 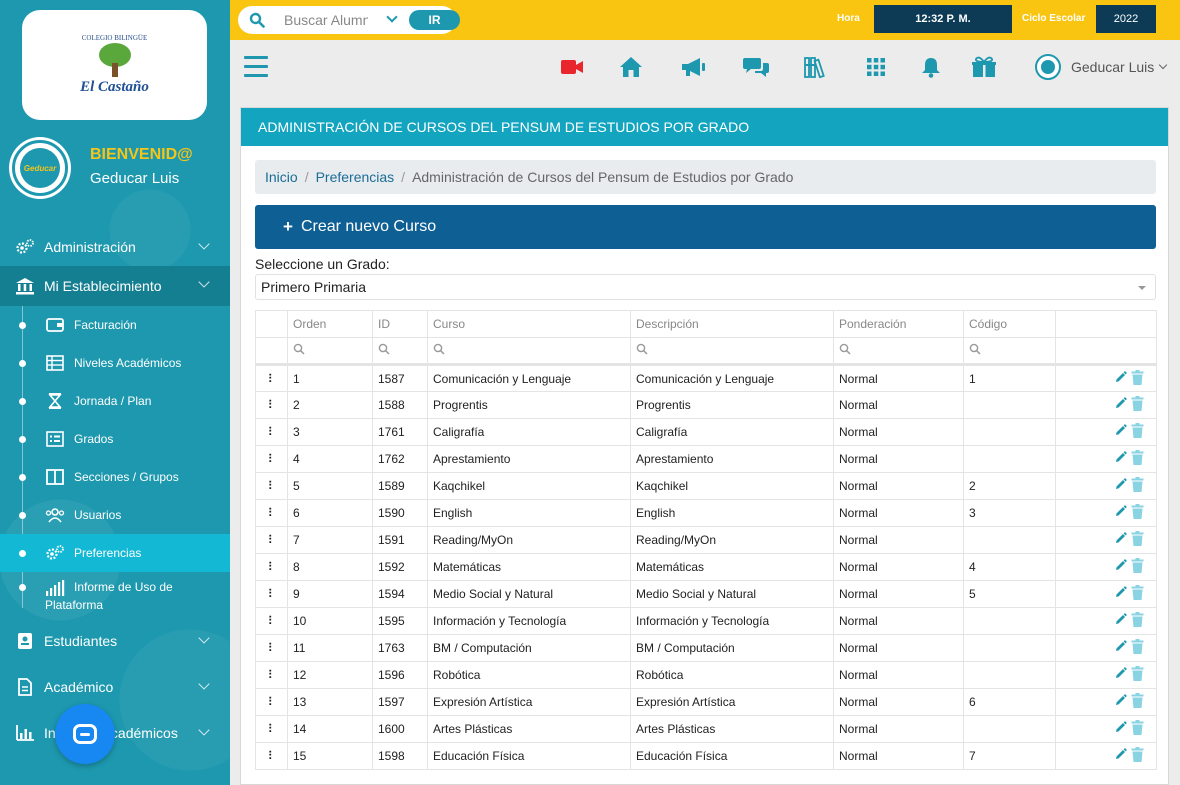 What do you see at coordinates (931, 67) in the screenshot?
I see `bell-icon` at bounding box center [931, 67].